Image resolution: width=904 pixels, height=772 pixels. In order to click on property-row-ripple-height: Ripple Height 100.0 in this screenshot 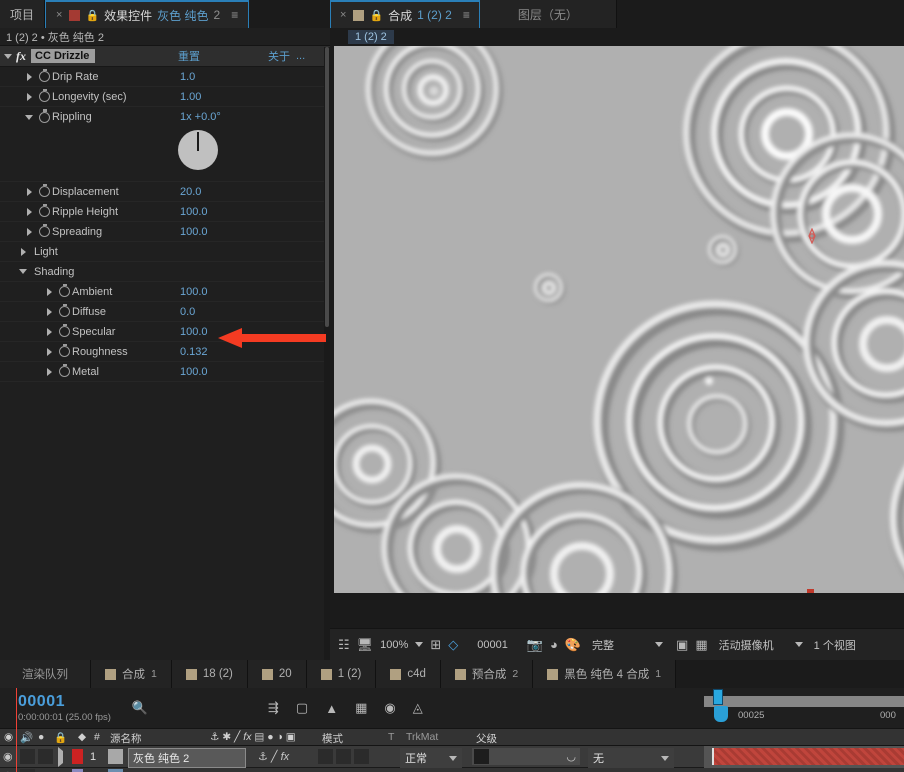, I will do `click(165, 212)`.